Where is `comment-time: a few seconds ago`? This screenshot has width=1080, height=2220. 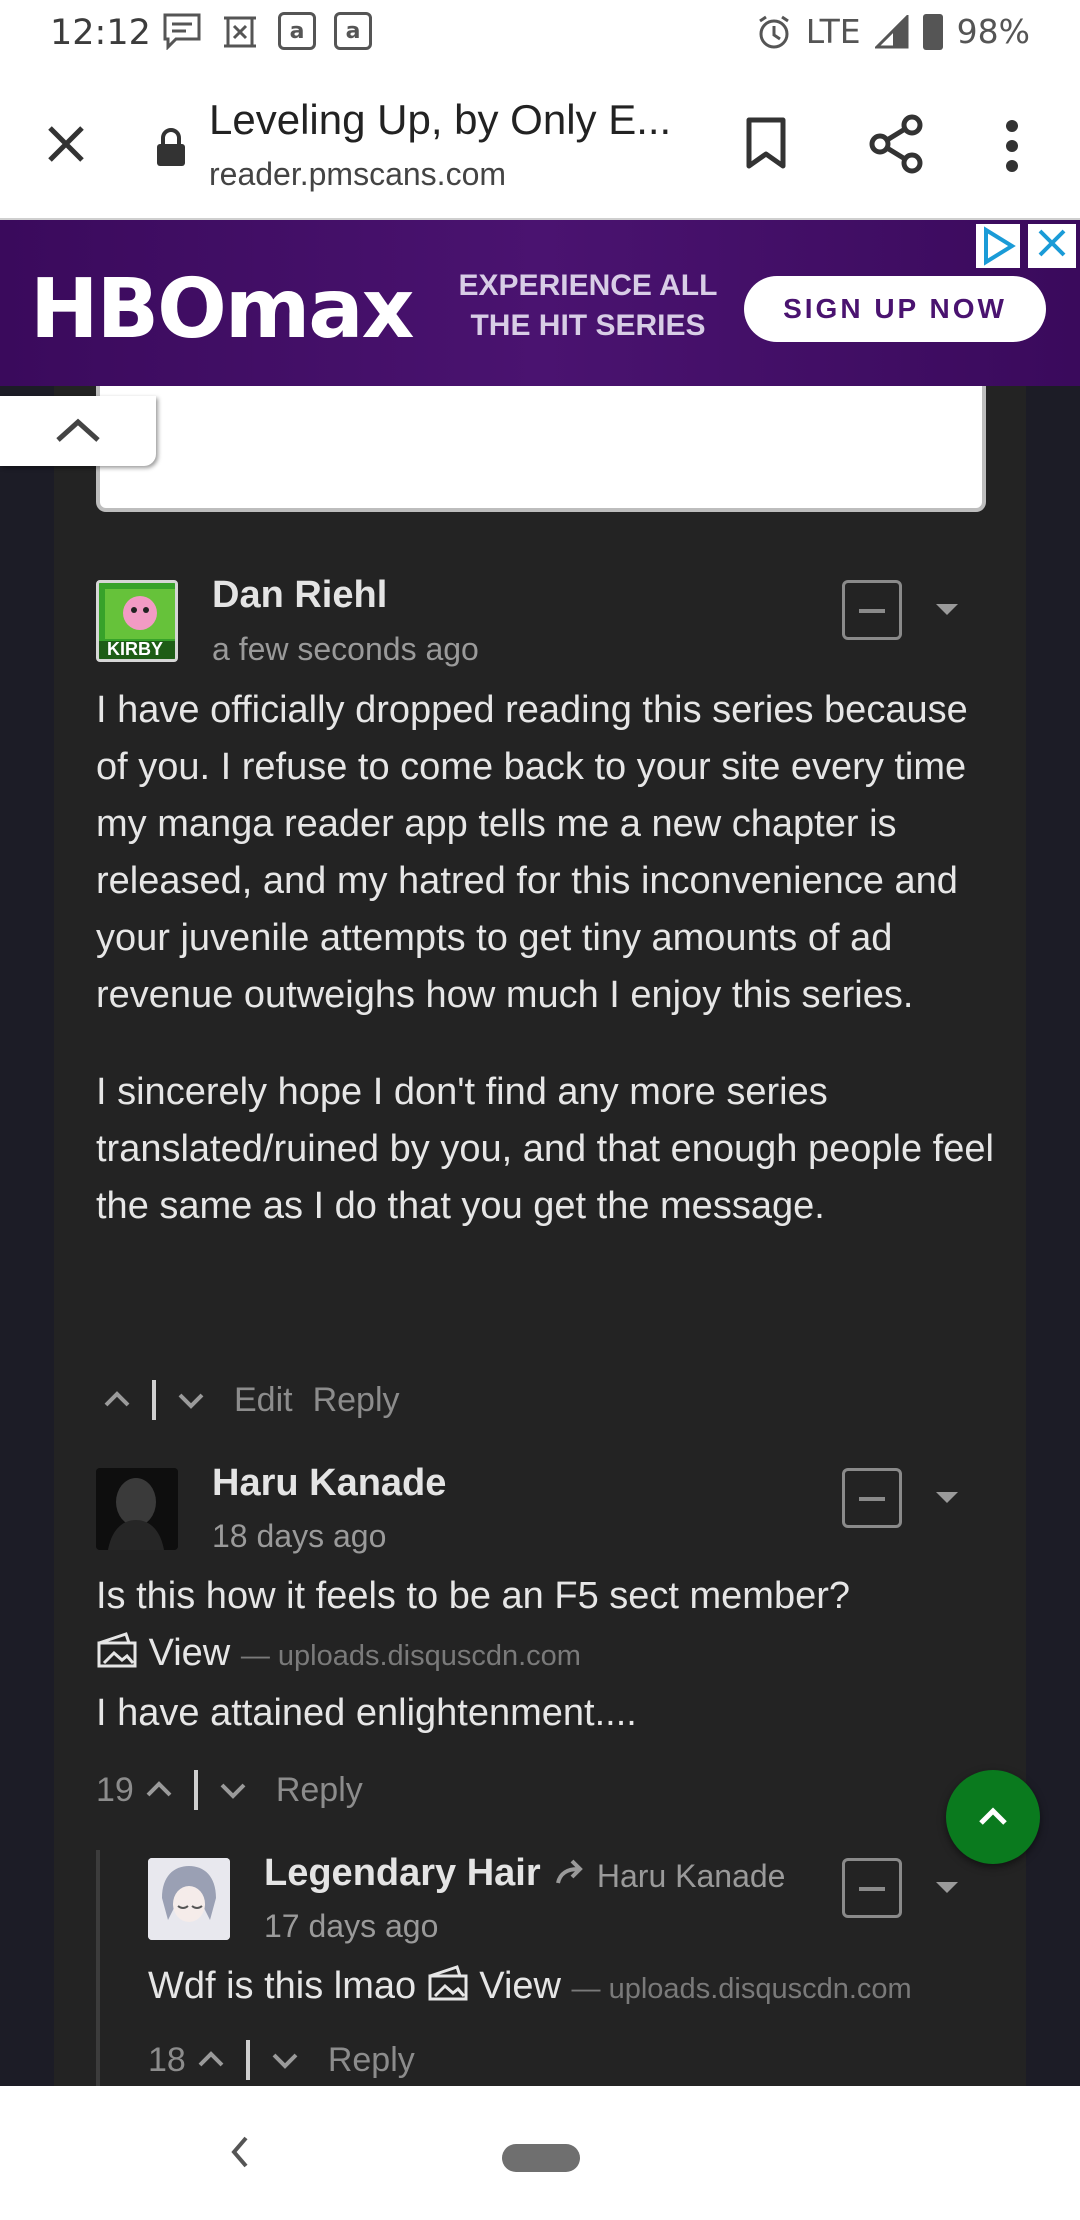
comment-time: a few seconds ago is located at coordinates (345, 649).